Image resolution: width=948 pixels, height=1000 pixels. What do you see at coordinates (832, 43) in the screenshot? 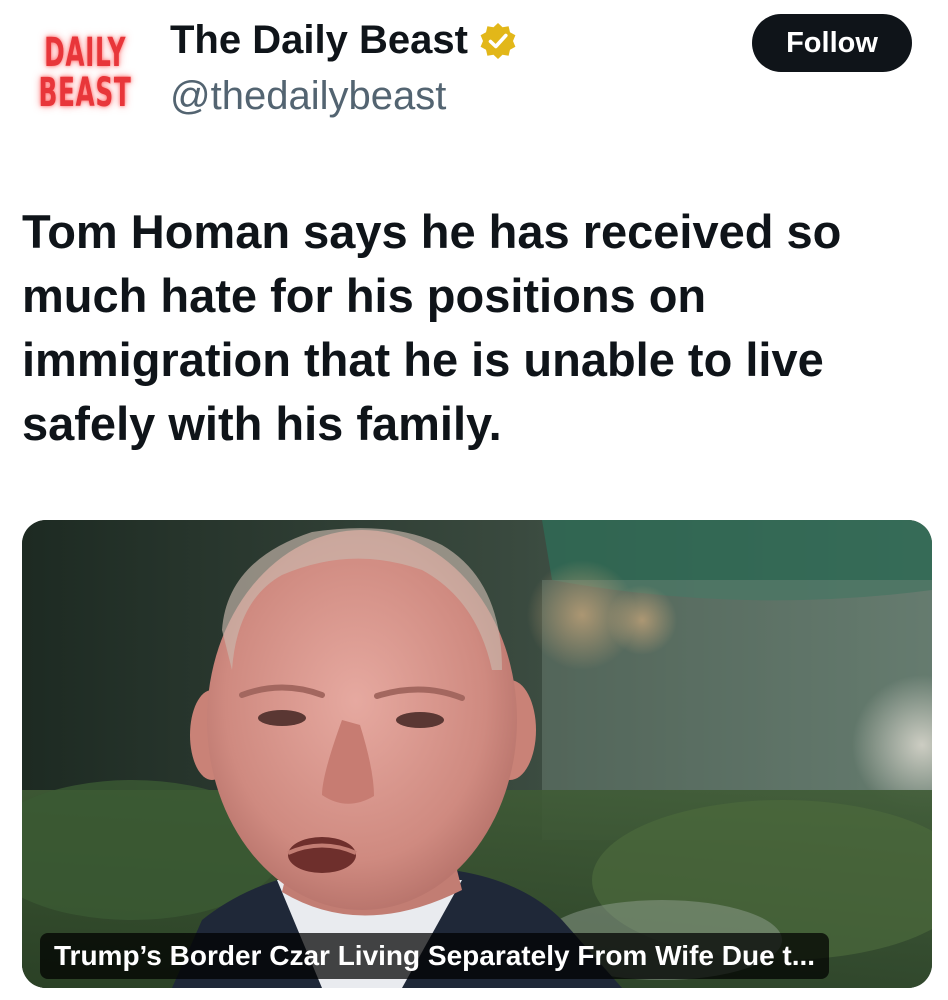
I see `follow-button: Follow` at bounding box center [832, 43].